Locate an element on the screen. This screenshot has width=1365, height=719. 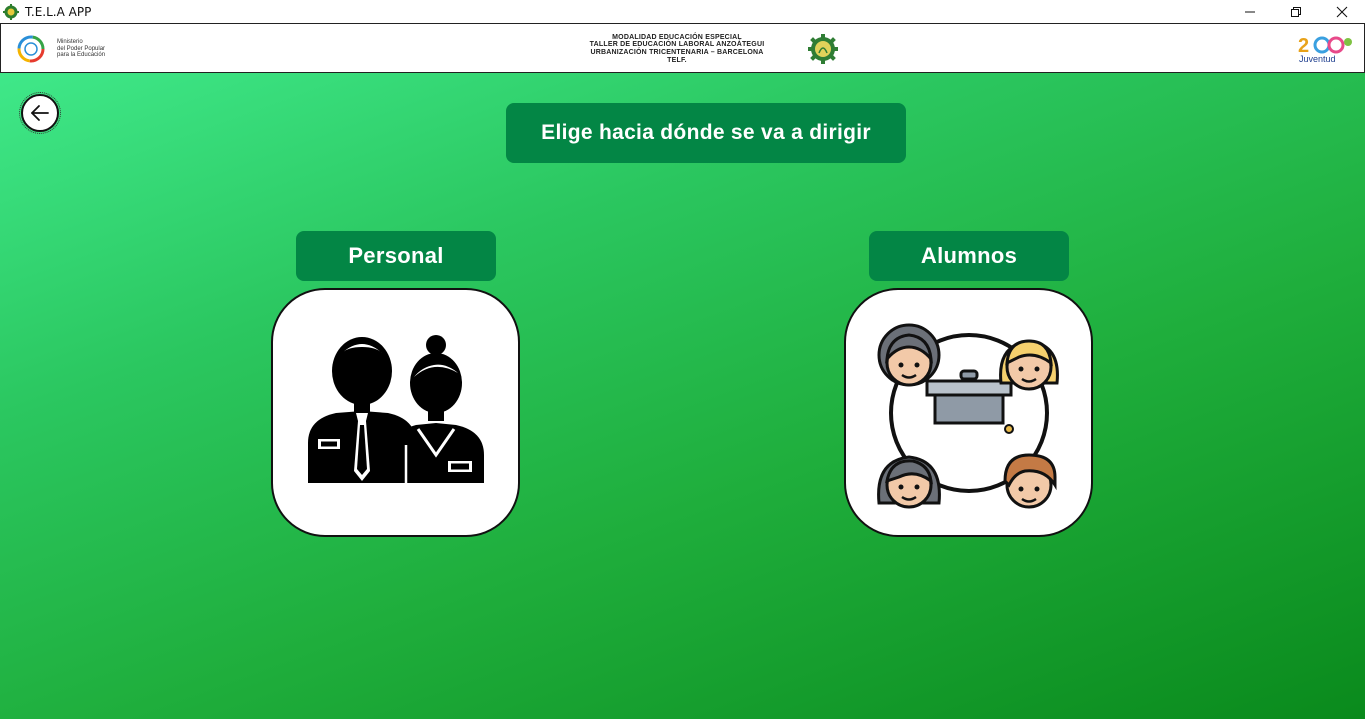
window-controls is located at coordinates (1296, 11).